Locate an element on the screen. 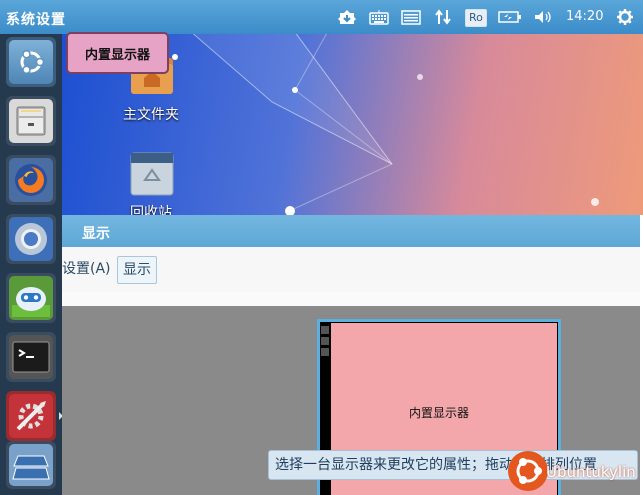  display-window-title: 显示 is located at coordinates (96, 234).